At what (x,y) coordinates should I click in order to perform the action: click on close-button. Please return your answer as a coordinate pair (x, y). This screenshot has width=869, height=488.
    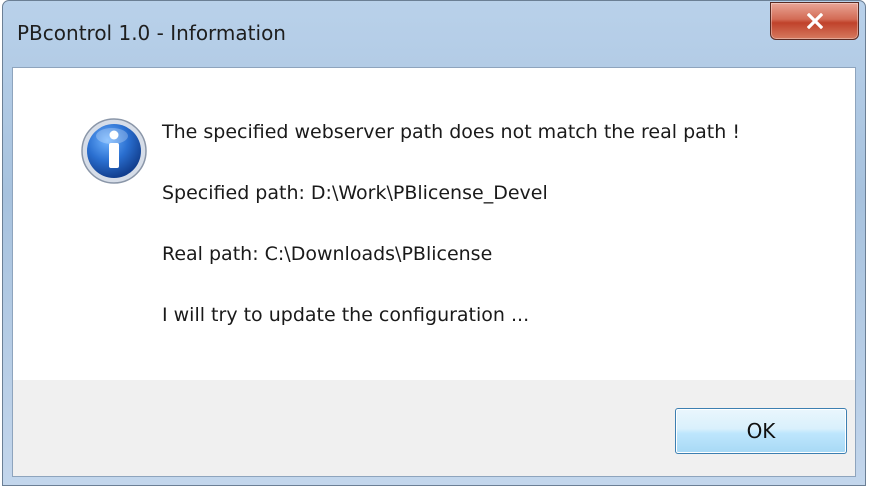
    Looking at the image, I should click on (814, 21).